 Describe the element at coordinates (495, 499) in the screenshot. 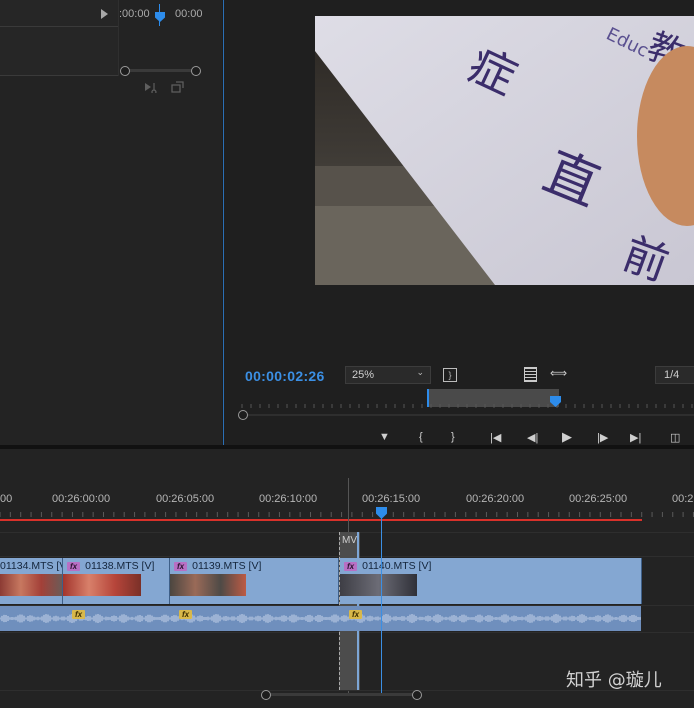

I see `ruler-label: 00:26:20:00` at that location.